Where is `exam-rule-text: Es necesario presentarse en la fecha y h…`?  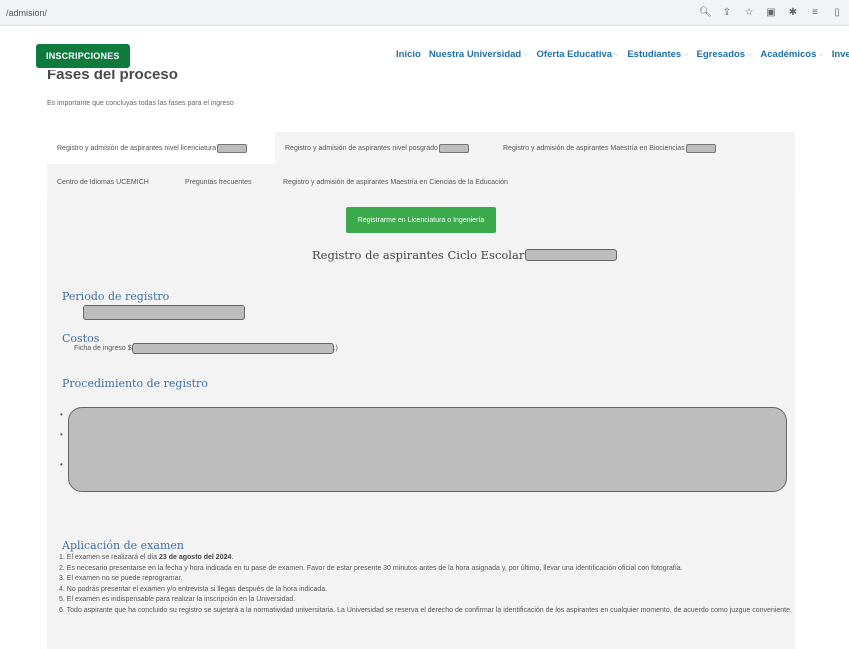
exam-rule-text: Es necesario presentarse en la fecha y h… is located at coordinates (374, 568).